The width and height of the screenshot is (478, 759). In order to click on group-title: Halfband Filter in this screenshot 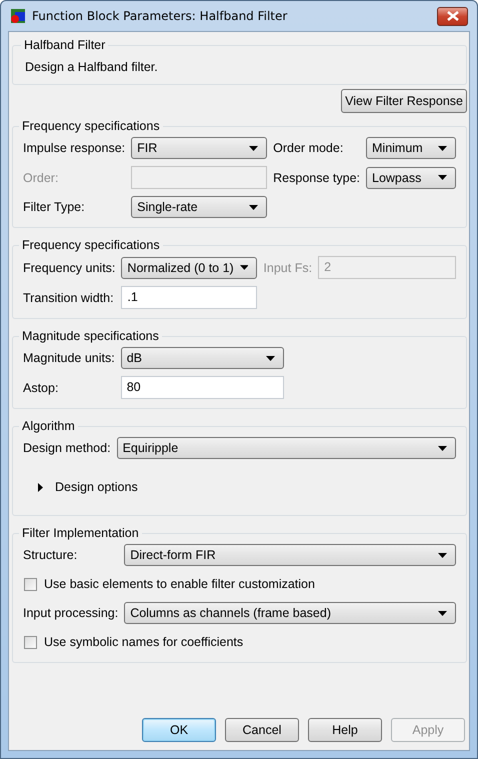, I will do `click(64, 45)`.